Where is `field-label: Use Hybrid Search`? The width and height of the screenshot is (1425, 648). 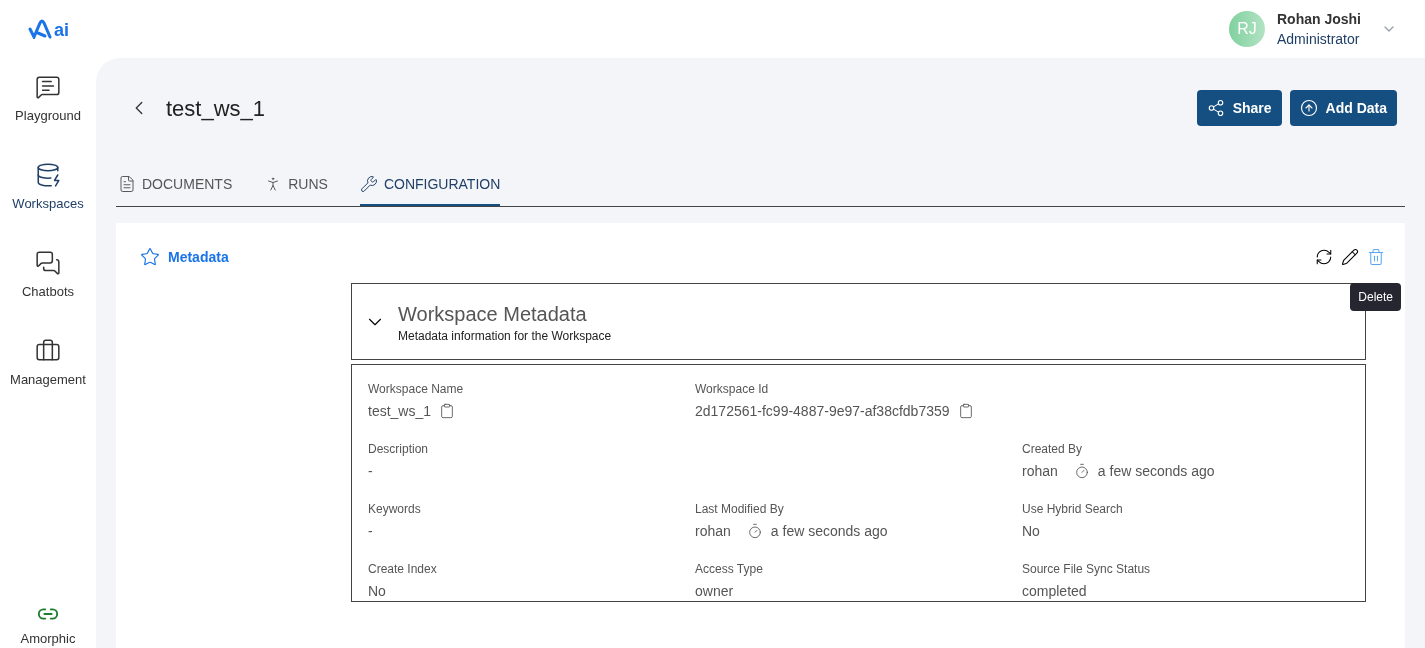
field-label: Use Hybrid Search is located at coordinates (1073, 509).